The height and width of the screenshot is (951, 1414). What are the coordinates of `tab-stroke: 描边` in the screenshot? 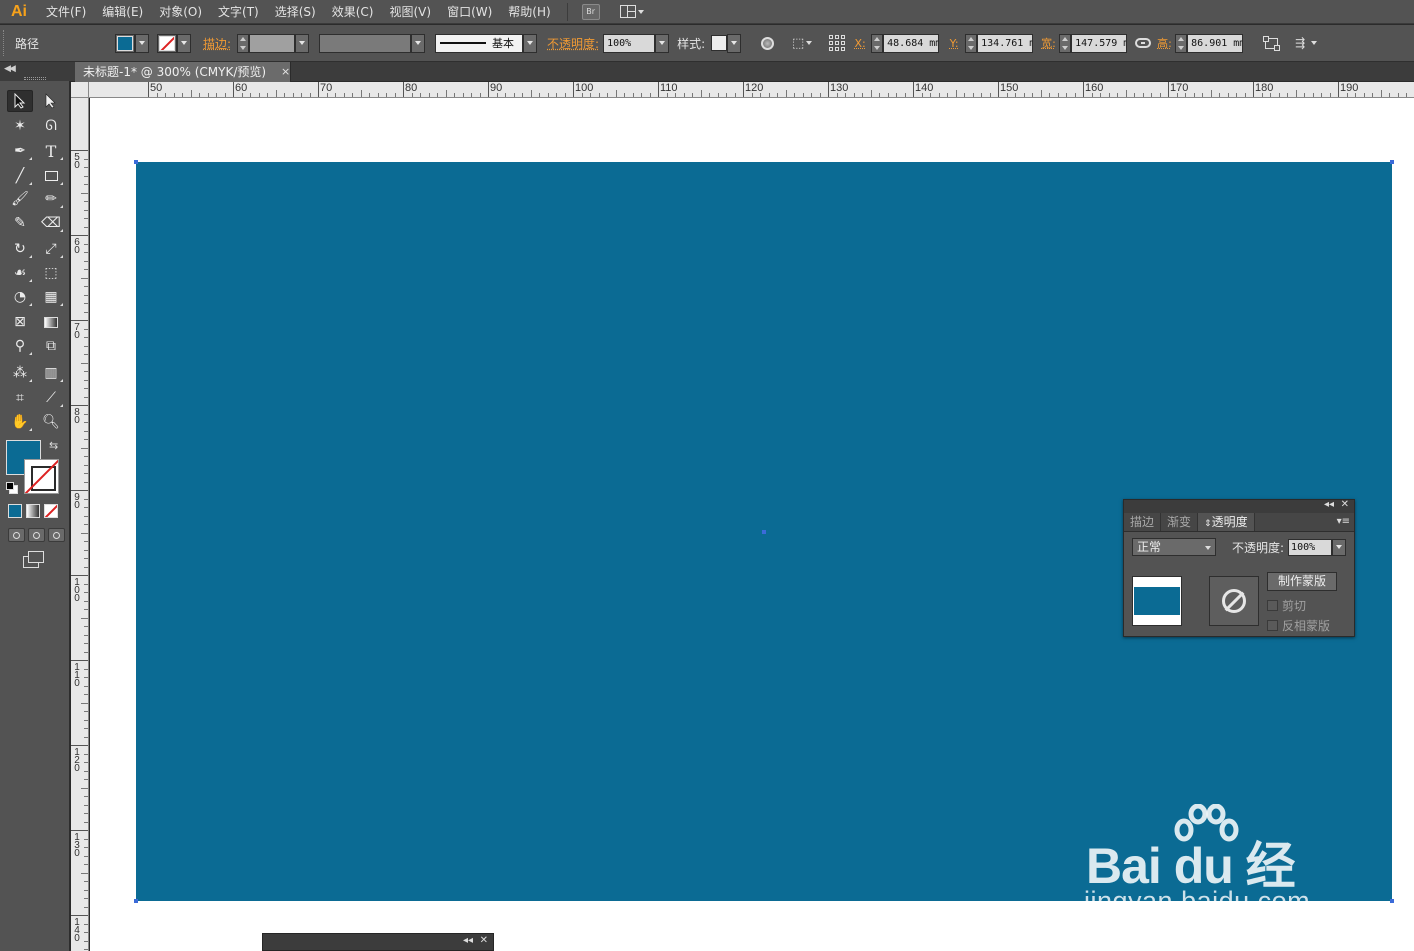 It's located at (1142, 522).